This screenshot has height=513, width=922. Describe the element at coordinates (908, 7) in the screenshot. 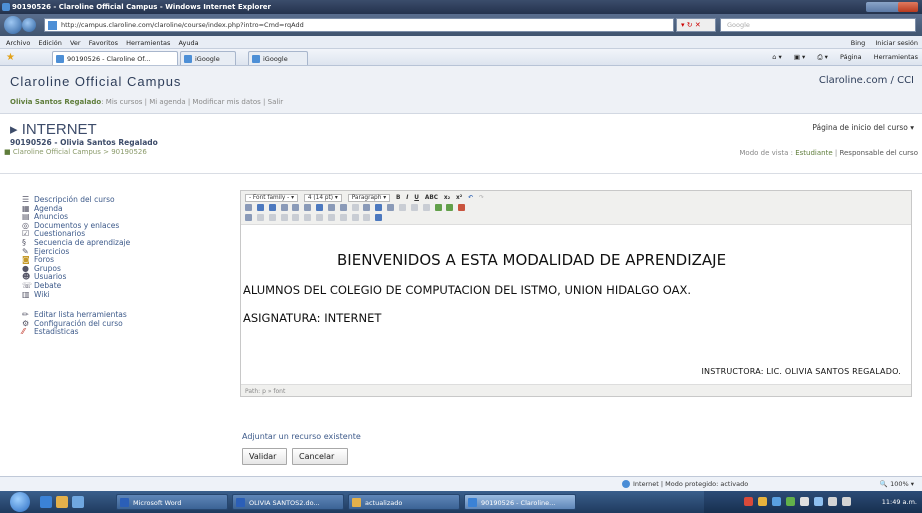

I see `close-icon` at that location.